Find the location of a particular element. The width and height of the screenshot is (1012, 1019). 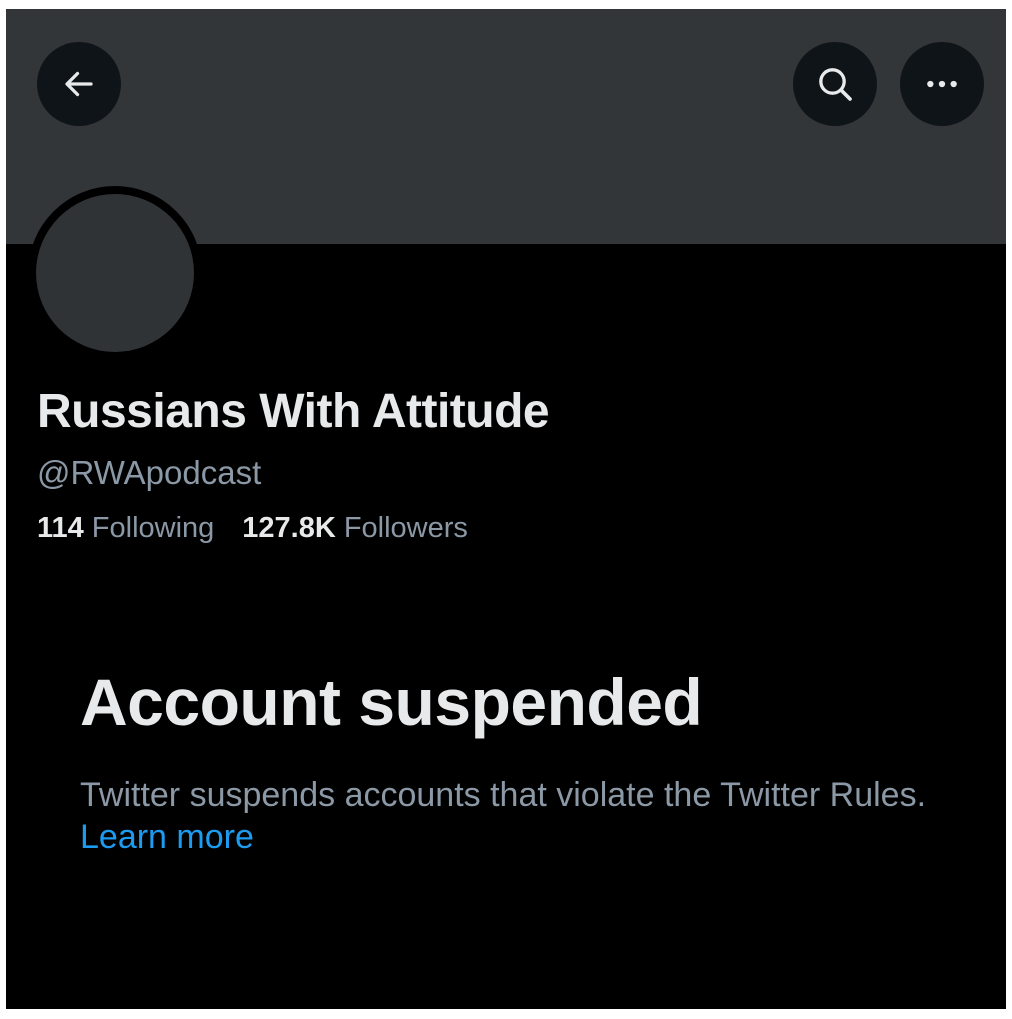

followers-link: 127.8K Followers is located at coordinates (355, 528).